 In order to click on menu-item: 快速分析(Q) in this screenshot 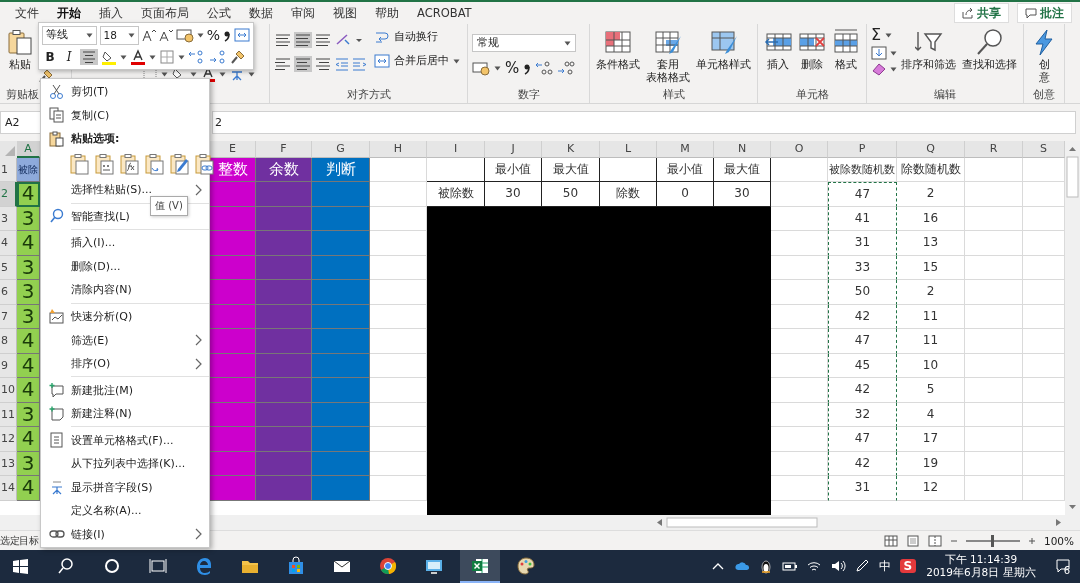, I will do `click(125, 316)`.